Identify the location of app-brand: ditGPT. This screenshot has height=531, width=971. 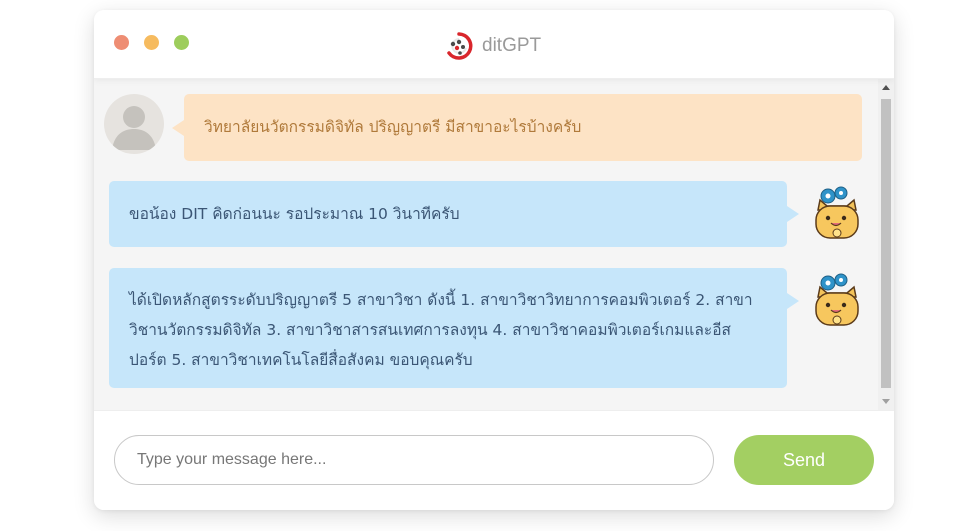
(492, 46).